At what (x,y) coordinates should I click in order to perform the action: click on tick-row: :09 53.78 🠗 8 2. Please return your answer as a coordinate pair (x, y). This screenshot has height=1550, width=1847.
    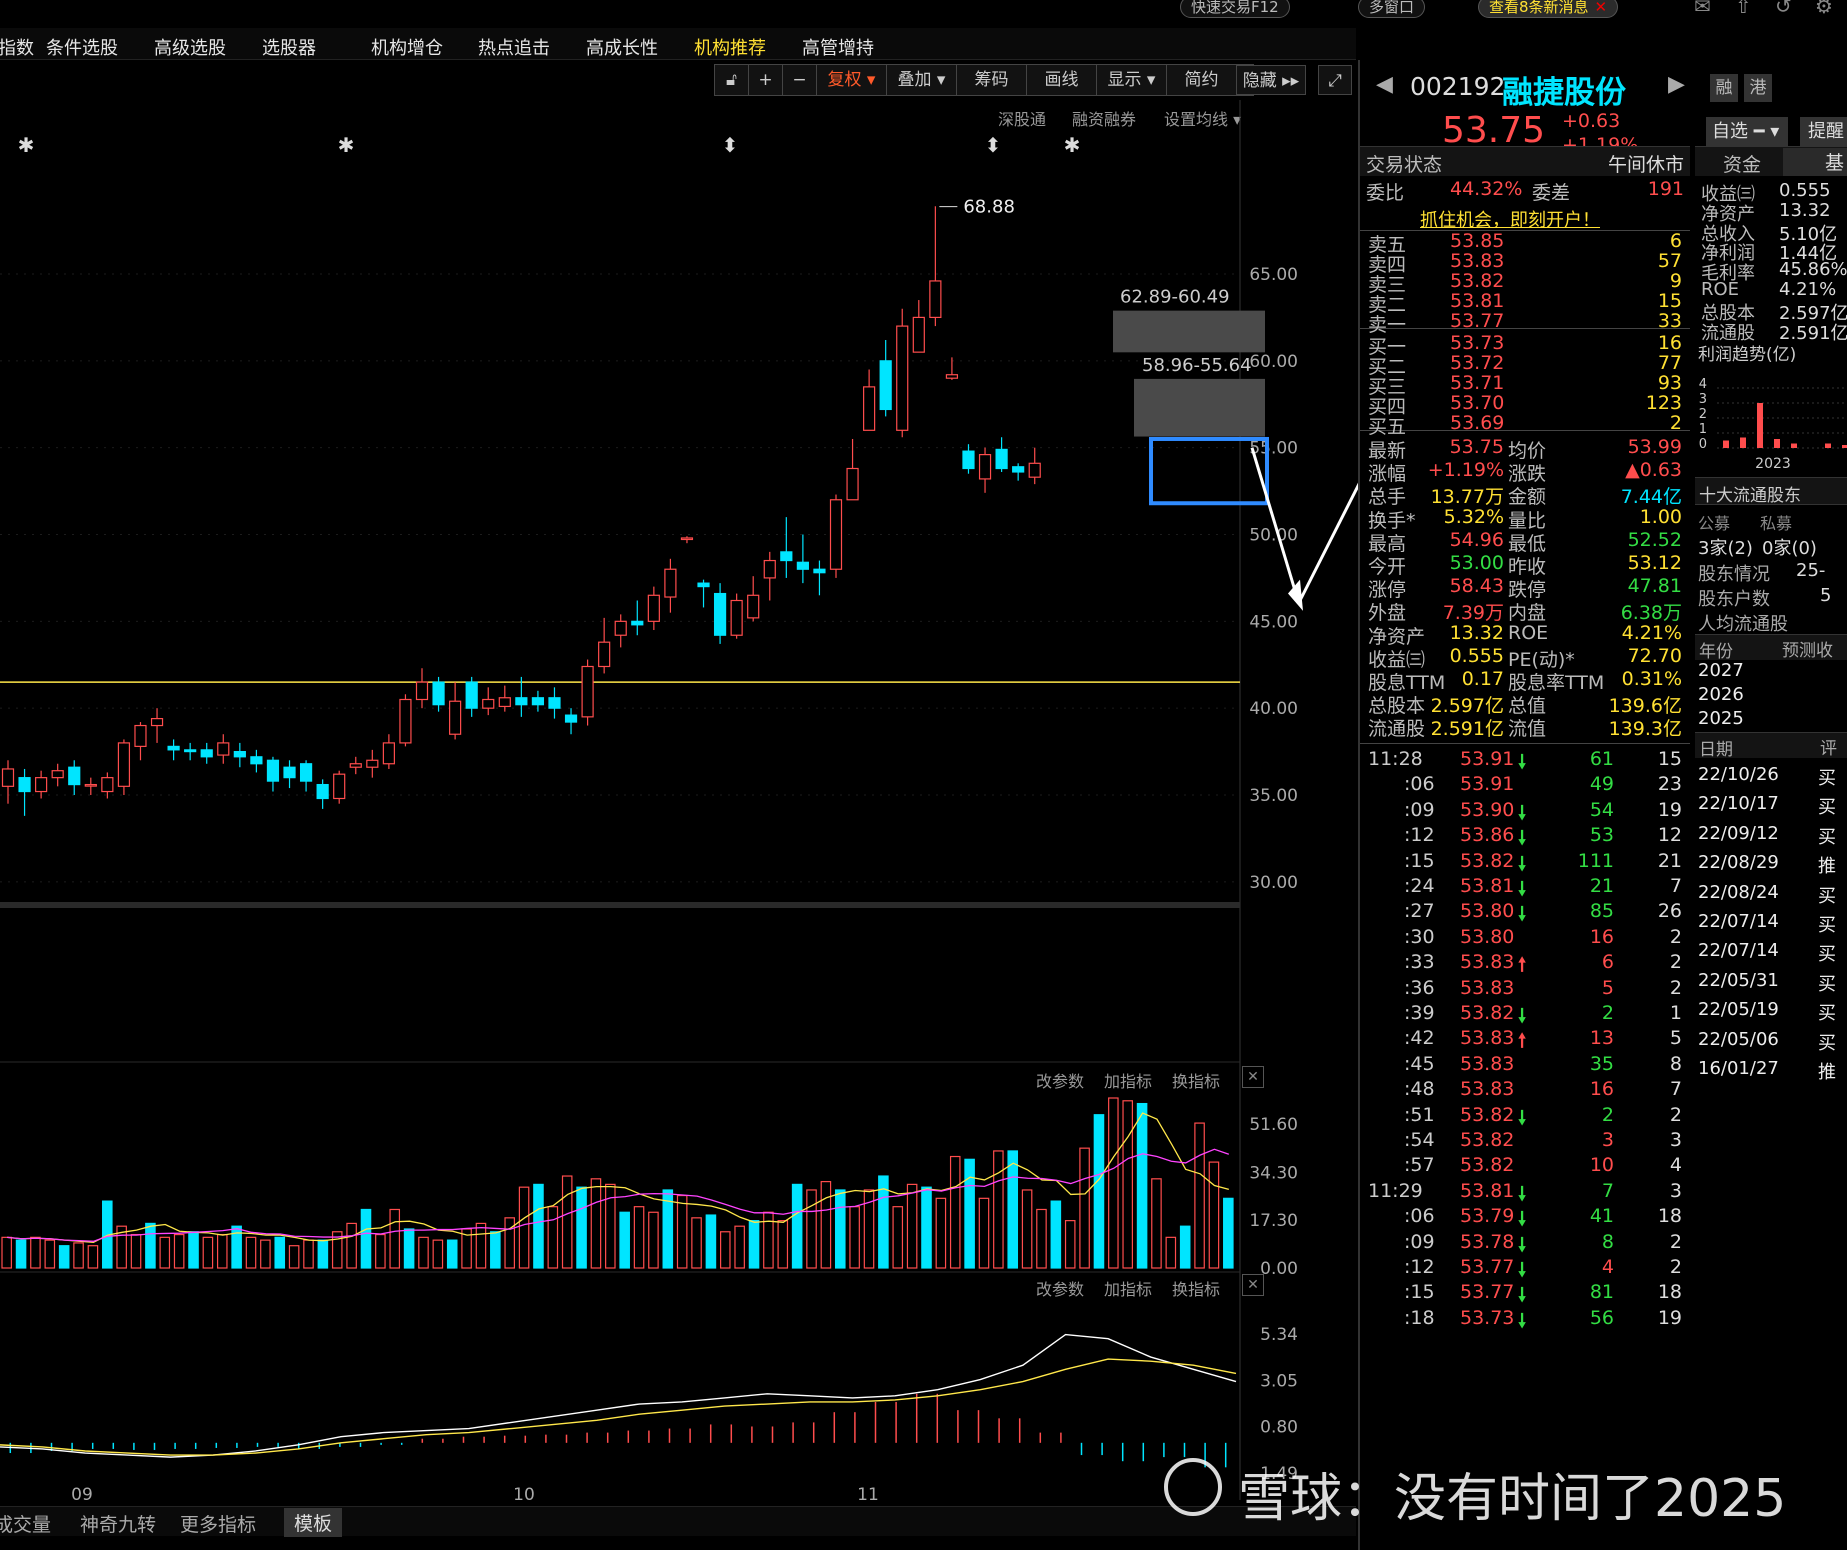
    Looking at the image, I should click on (1525, 1243).